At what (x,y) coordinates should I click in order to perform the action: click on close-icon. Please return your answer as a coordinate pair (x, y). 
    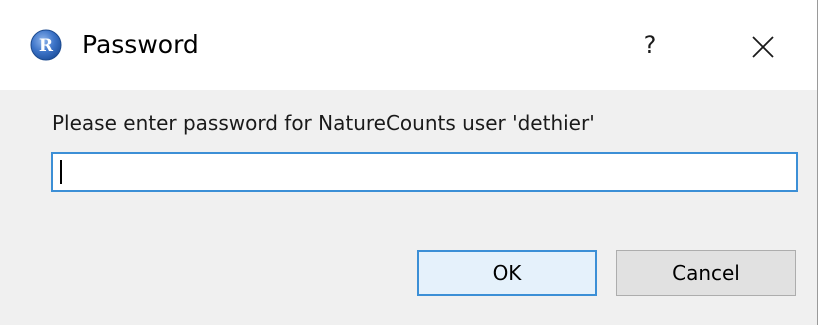
    Looking at the image, I should click on (763, 47).